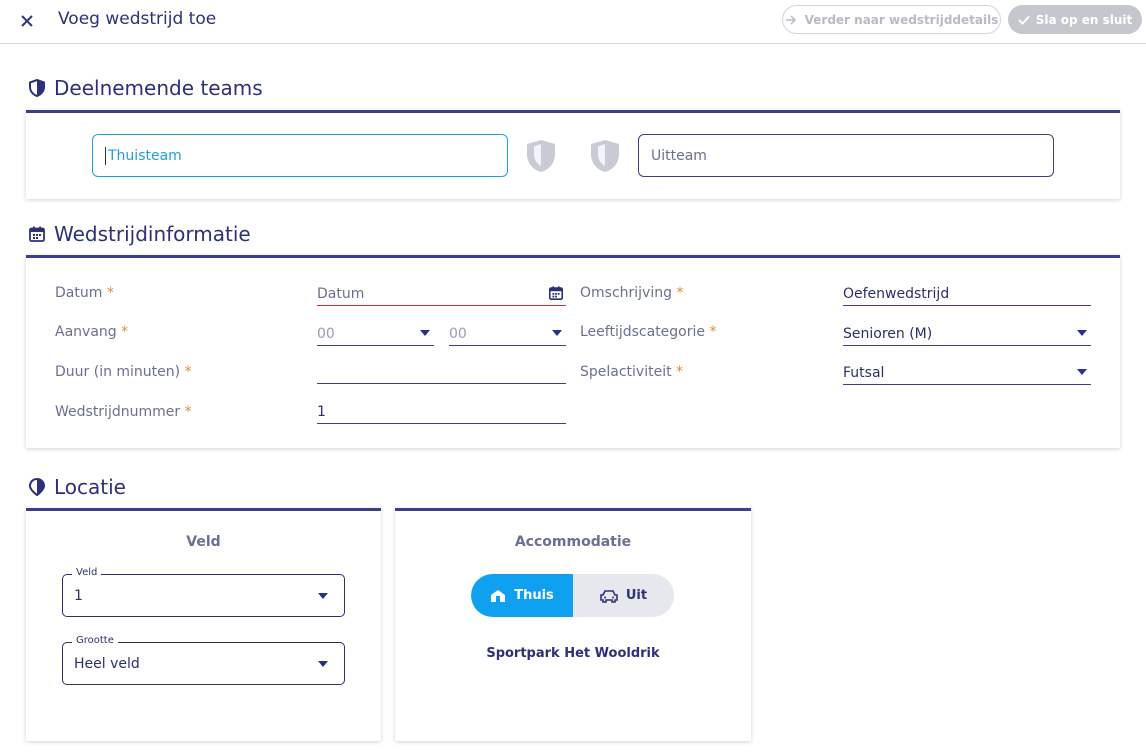 This screenshot has height=754, width=1146. What do you see at coordinates (84, 293) in the screenshot?
I see `date-label: Datum *` at bounding box center [84, 293].